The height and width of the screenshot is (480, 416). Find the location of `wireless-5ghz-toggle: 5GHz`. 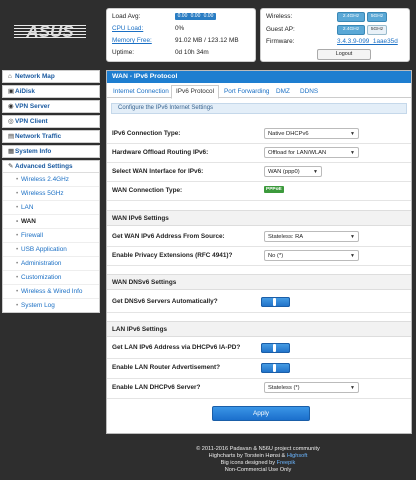

wireless-5ghz-toggle: 5GHz is located at coordinates (377, 17).